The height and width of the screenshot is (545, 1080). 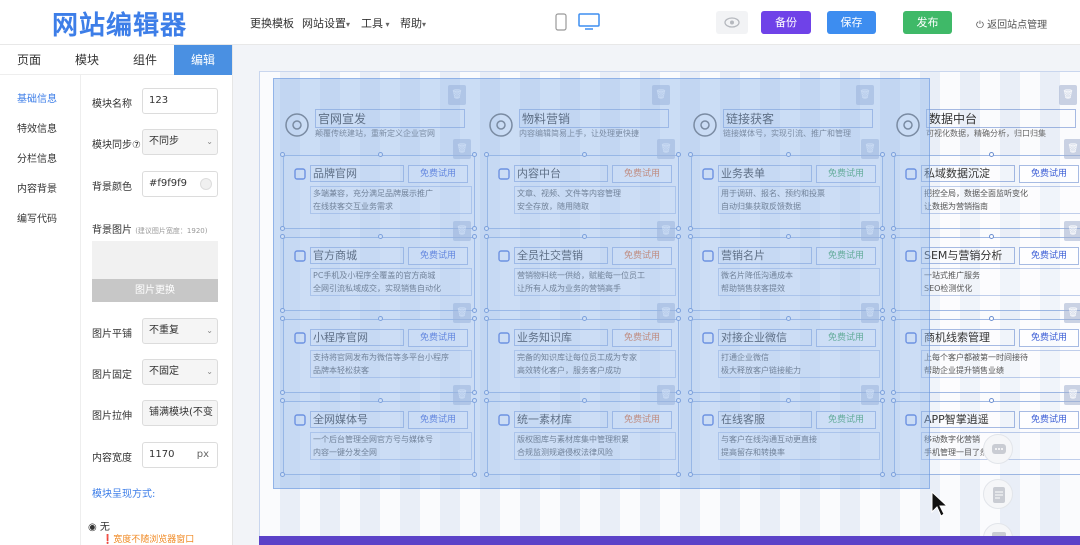 What do you see at coordinates (1000, 282) in the screenshot?
I see `card-description: 一站式推广服务 SEO检测优化` at bounding box center [1000, 282].